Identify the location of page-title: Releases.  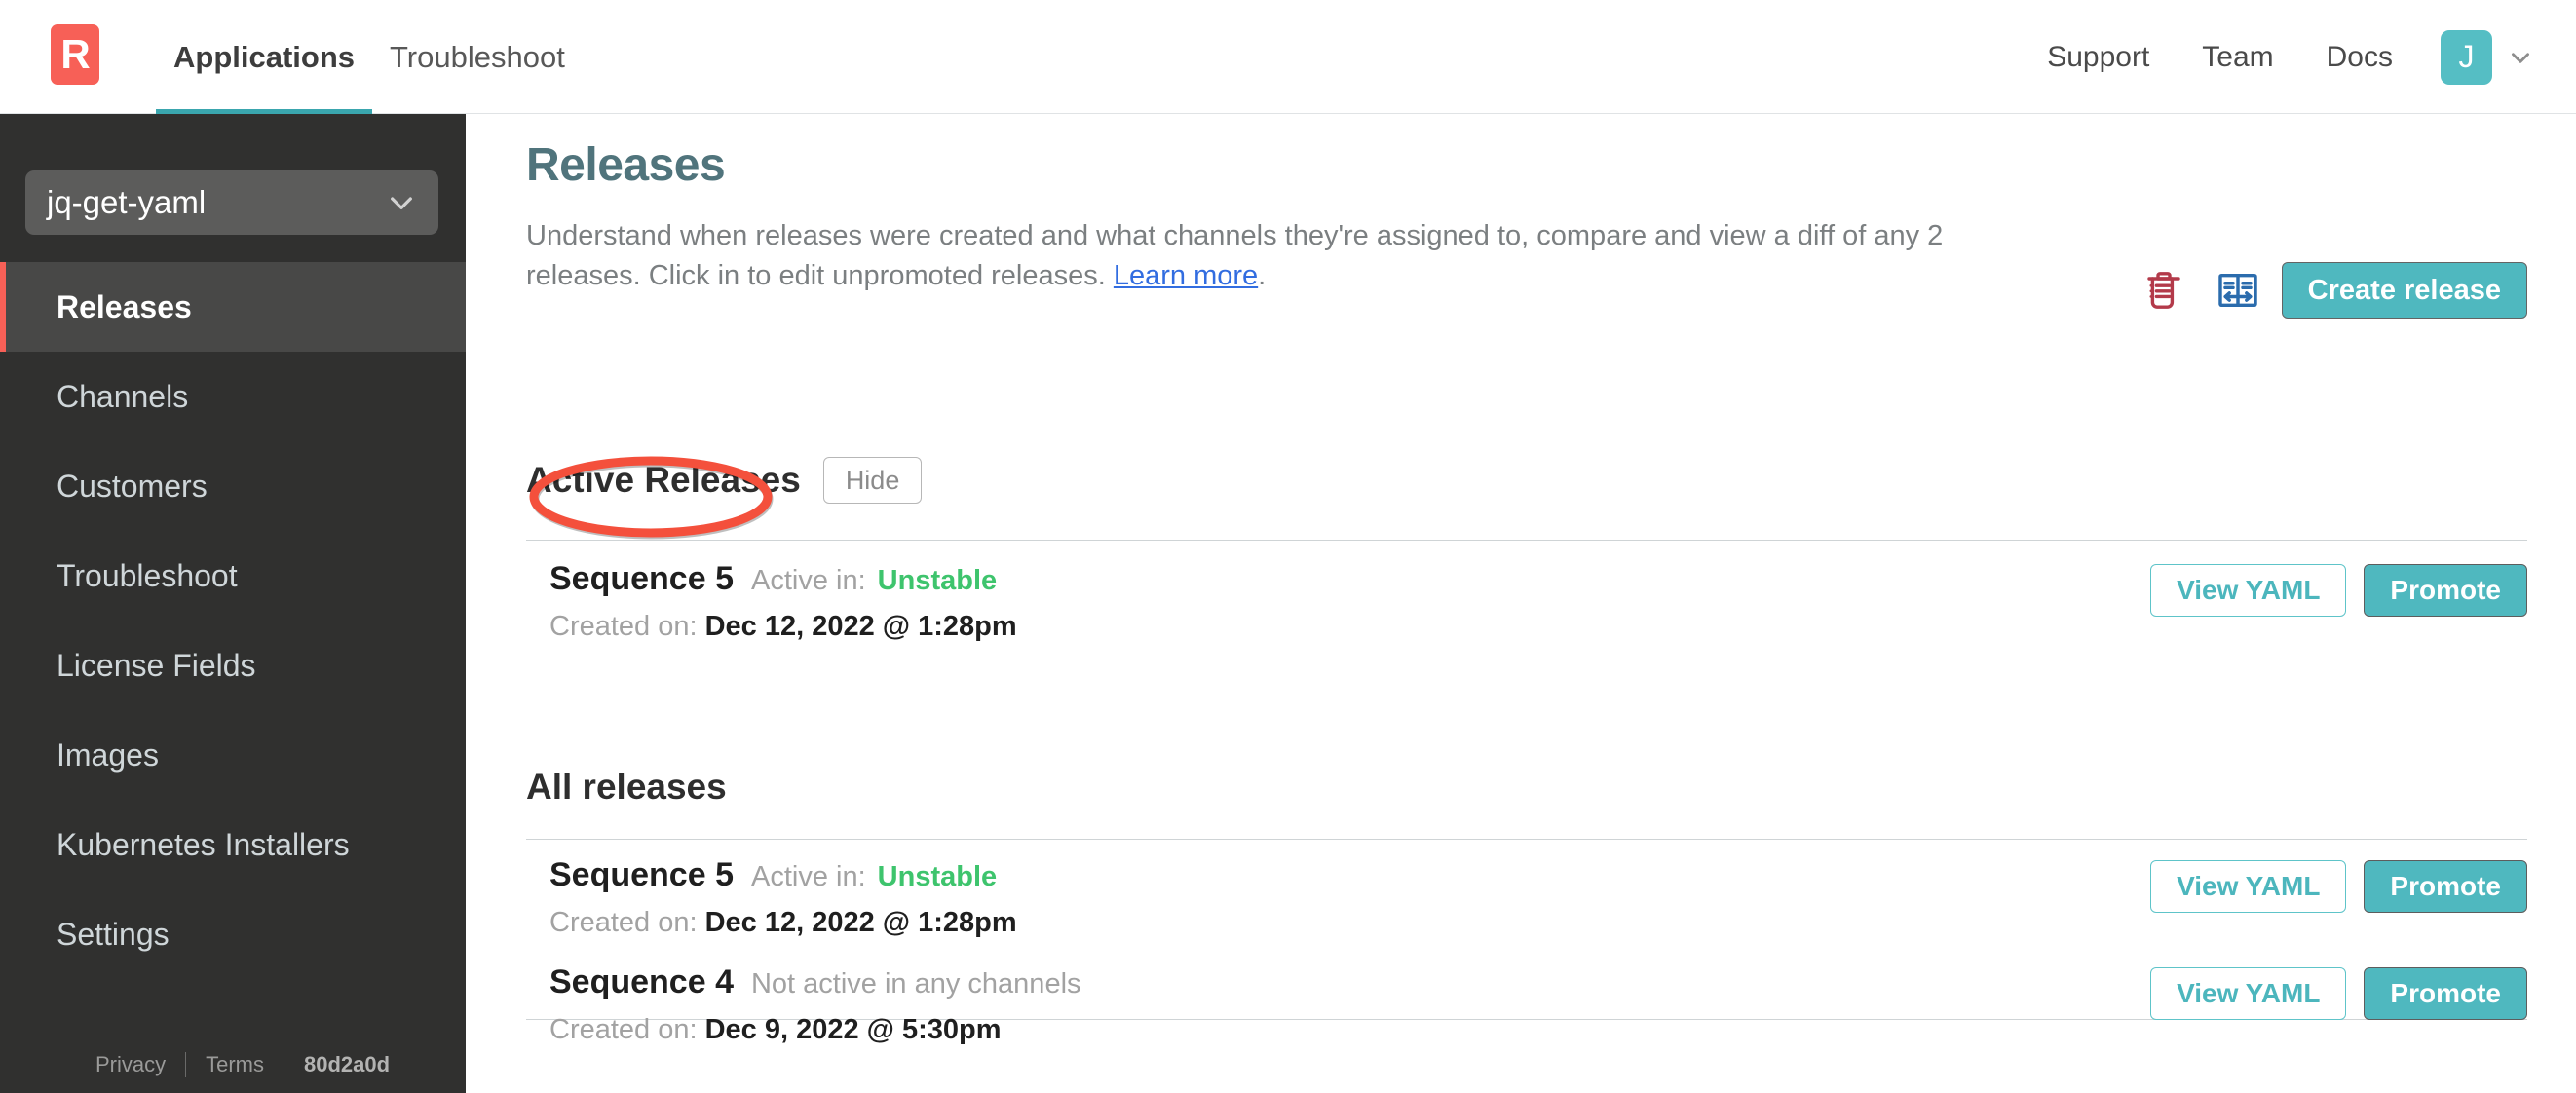
(626, 165).